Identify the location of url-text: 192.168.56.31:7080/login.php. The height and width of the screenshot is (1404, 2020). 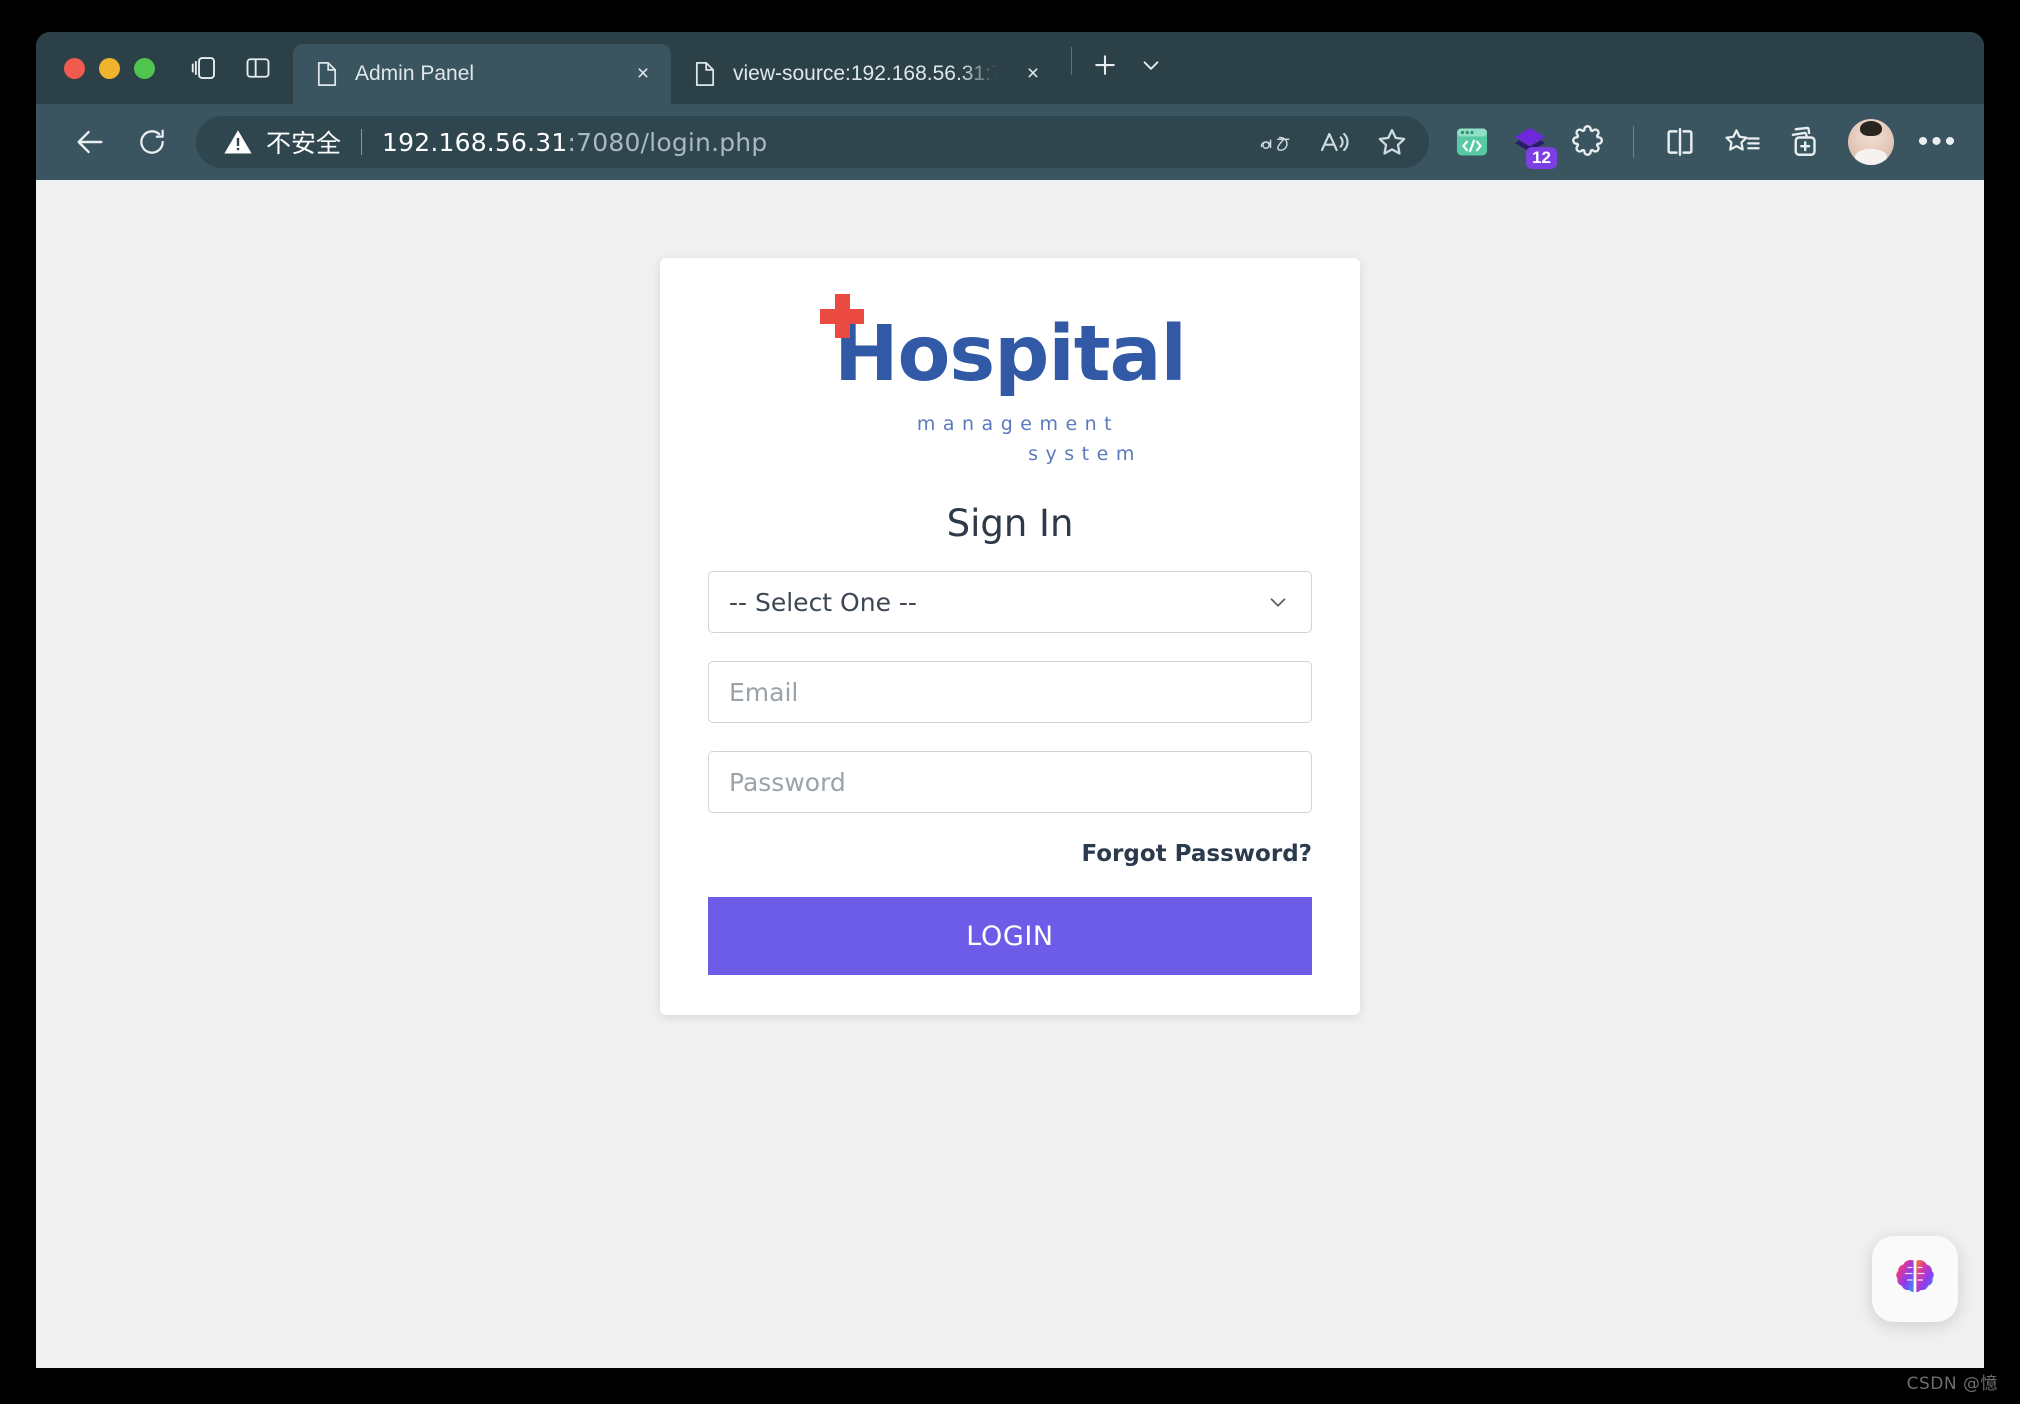
(574, 142).